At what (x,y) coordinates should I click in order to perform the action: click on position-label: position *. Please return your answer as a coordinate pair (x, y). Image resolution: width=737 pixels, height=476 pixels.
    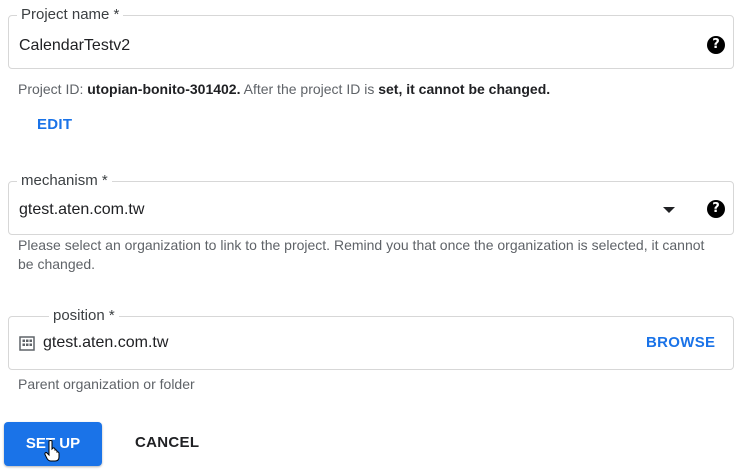
    Looking at the image, I should click on (84, 316).